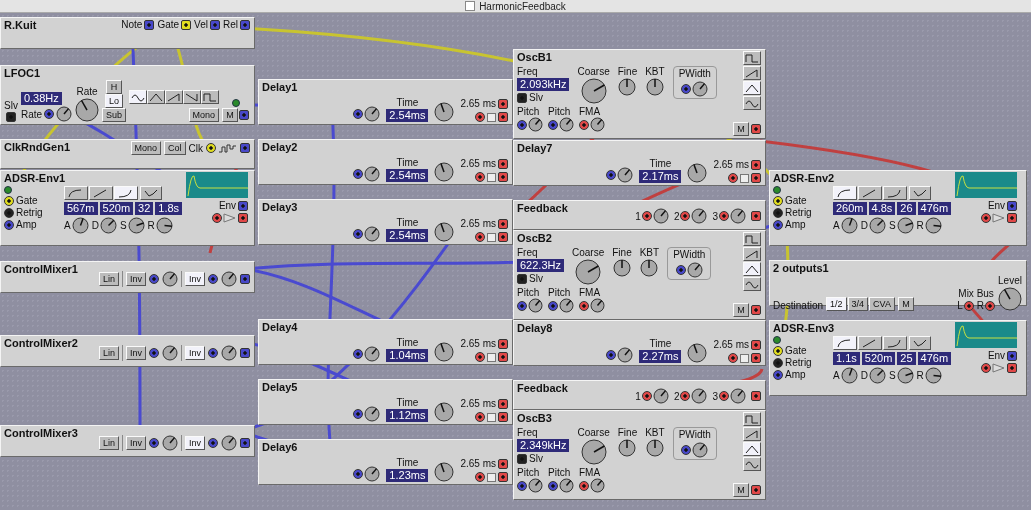 This screenshot has height=510, width=1031. Describe the element at coordinates (882, 304) in the screenshot. I see `destination-button: CVA` at that location.